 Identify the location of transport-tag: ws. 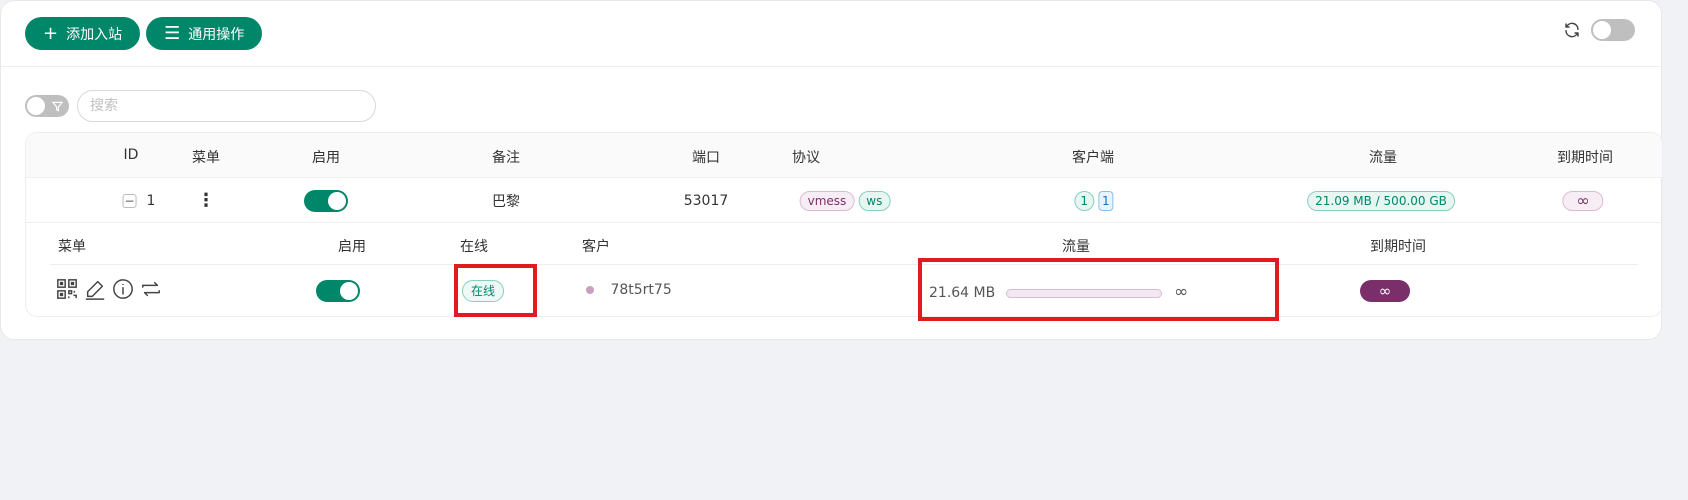
(874, 200).